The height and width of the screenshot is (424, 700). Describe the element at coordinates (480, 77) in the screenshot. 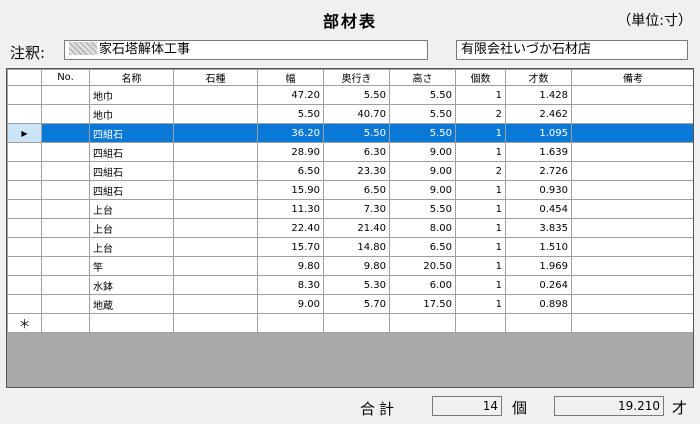

I see `column-header-quantity: 個数` at that location.